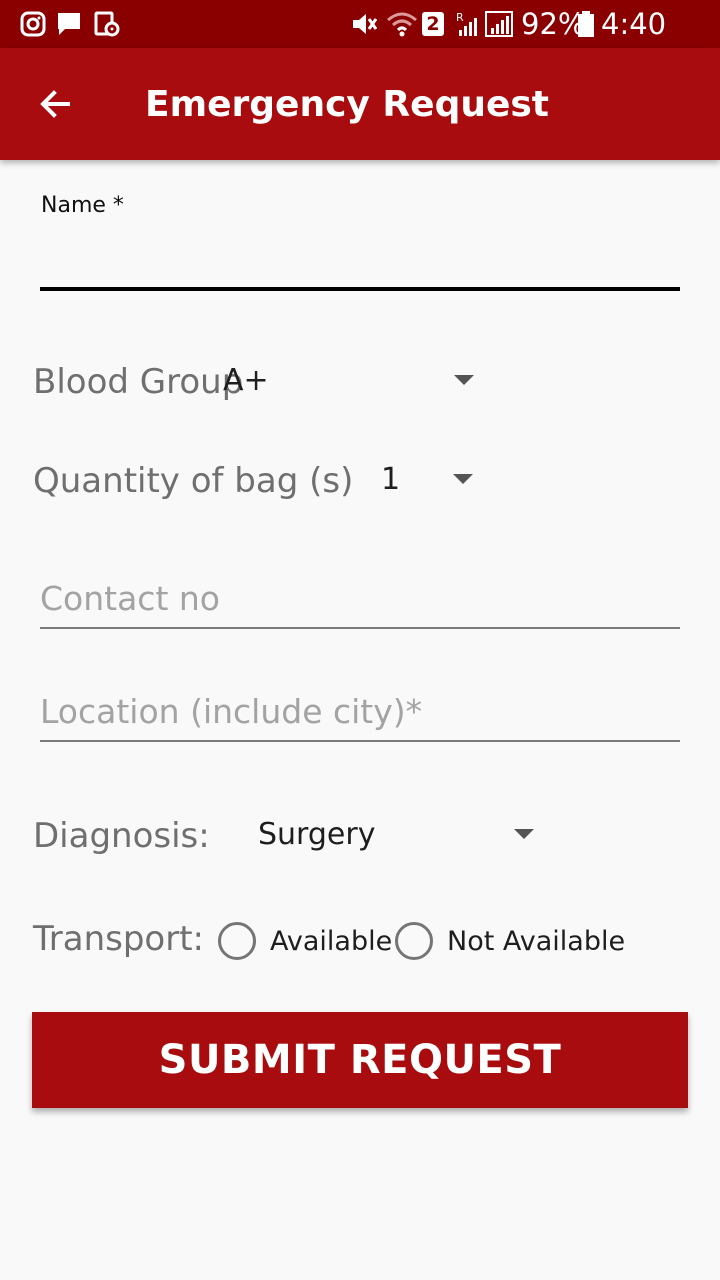 This screenshot has height=1280, width=720. Describe the element at coordinates (586, 24) in the screenshot. I see `battery-icon` at that location.